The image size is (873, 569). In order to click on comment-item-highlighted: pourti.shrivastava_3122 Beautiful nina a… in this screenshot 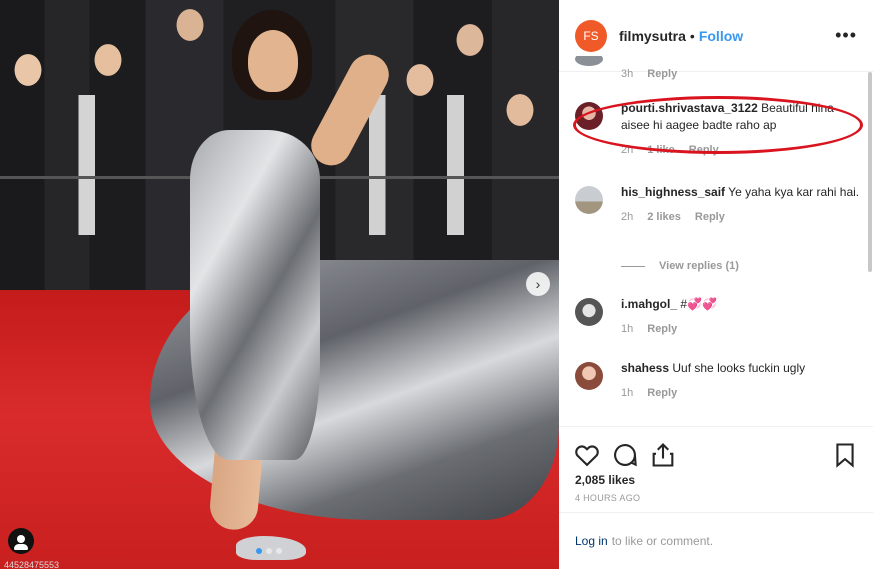, I will do `click(718, 126)`.